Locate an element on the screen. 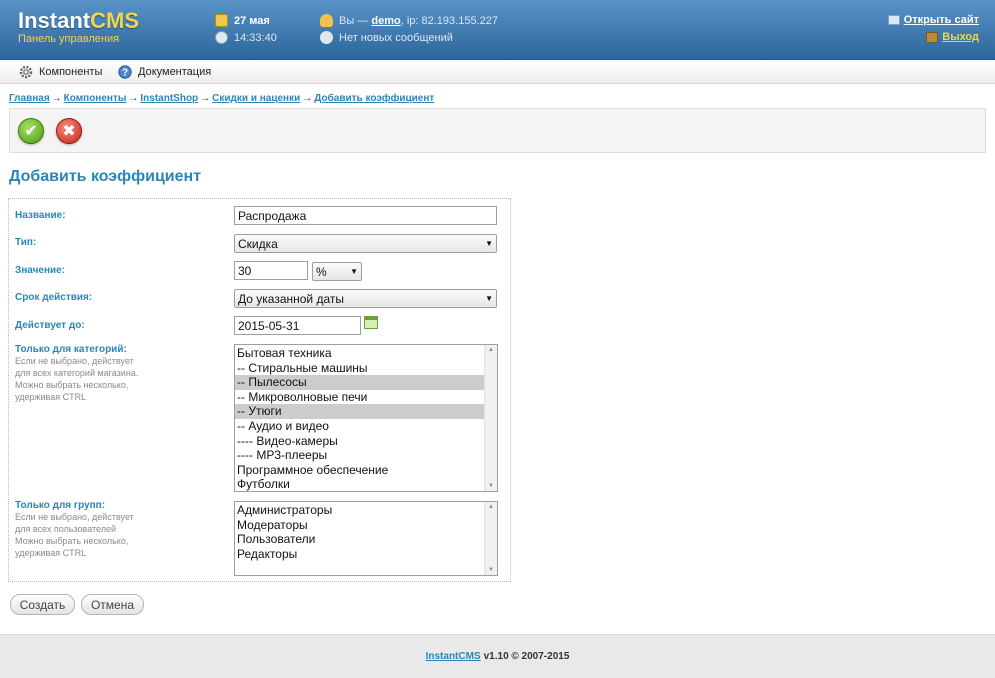 The width and height of the screenshot is (995, 678). categories-label: Только для категорий: is located at coordinates (71, 349).